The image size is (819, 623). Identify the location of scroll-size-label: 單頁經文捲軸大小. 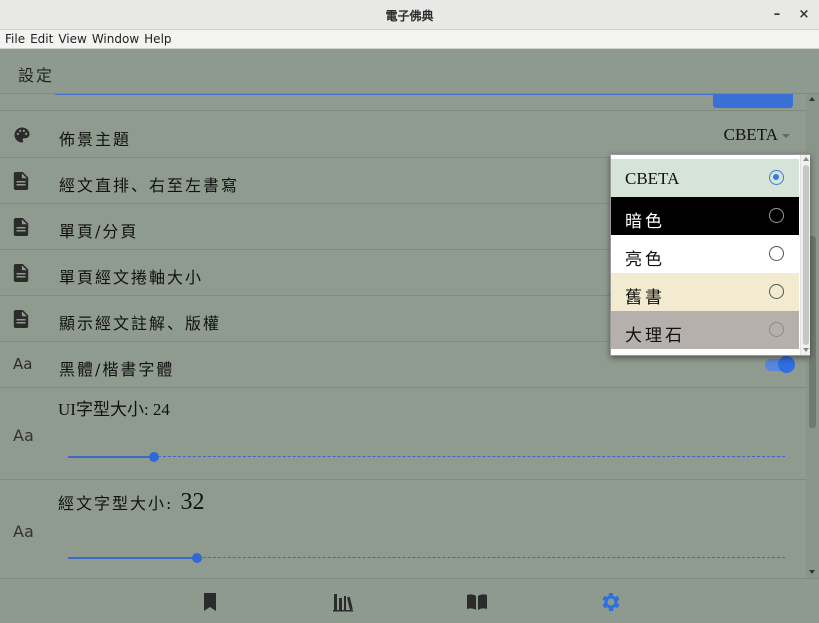
(131, 277).